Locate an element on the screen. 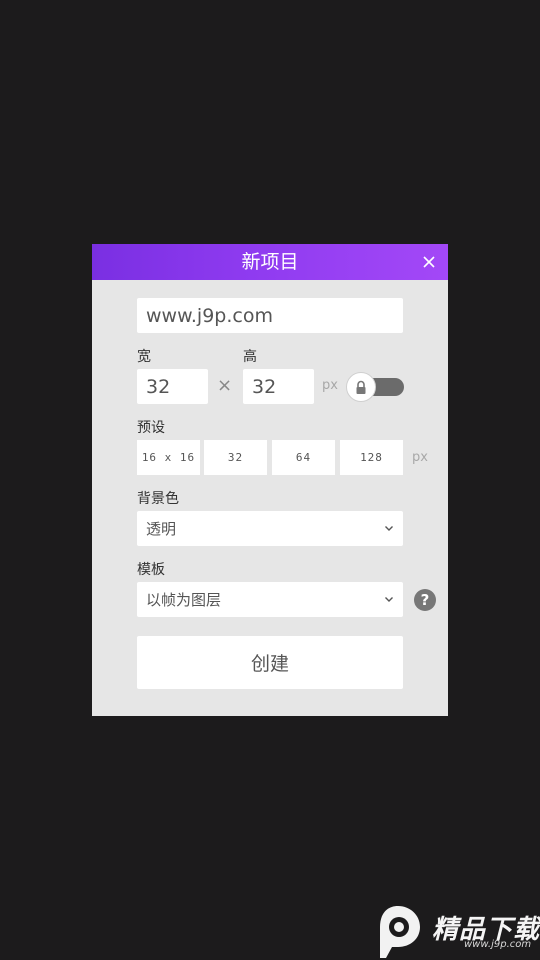 This screenshot has width=540, height=960. height-label: 高 is located at coordinates (250, 357).